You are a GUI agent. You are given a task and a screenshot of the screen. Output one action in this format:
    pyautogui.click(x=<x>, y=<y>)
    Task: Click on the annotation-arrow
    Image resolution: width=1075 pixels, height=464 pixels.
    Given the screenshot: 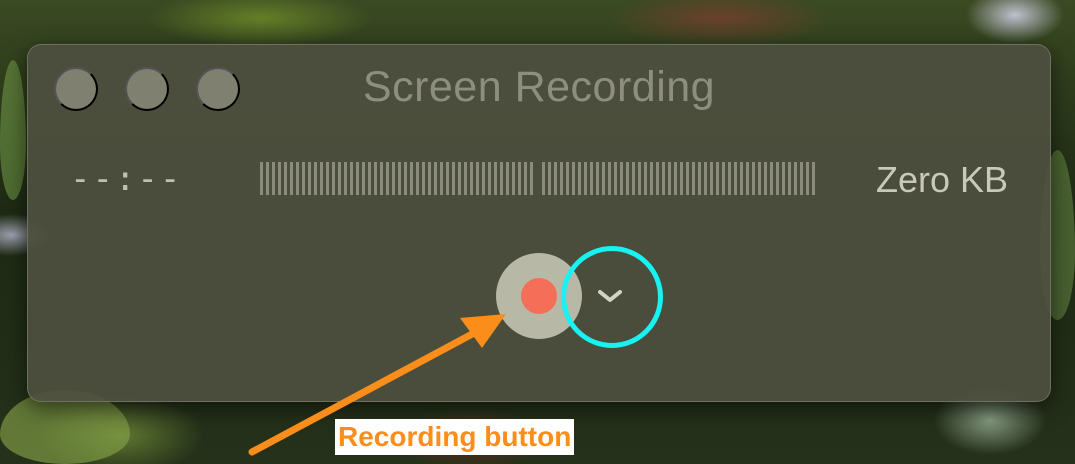 What is the action you would take?
    pyautogui.click(x=377, y=385)
    